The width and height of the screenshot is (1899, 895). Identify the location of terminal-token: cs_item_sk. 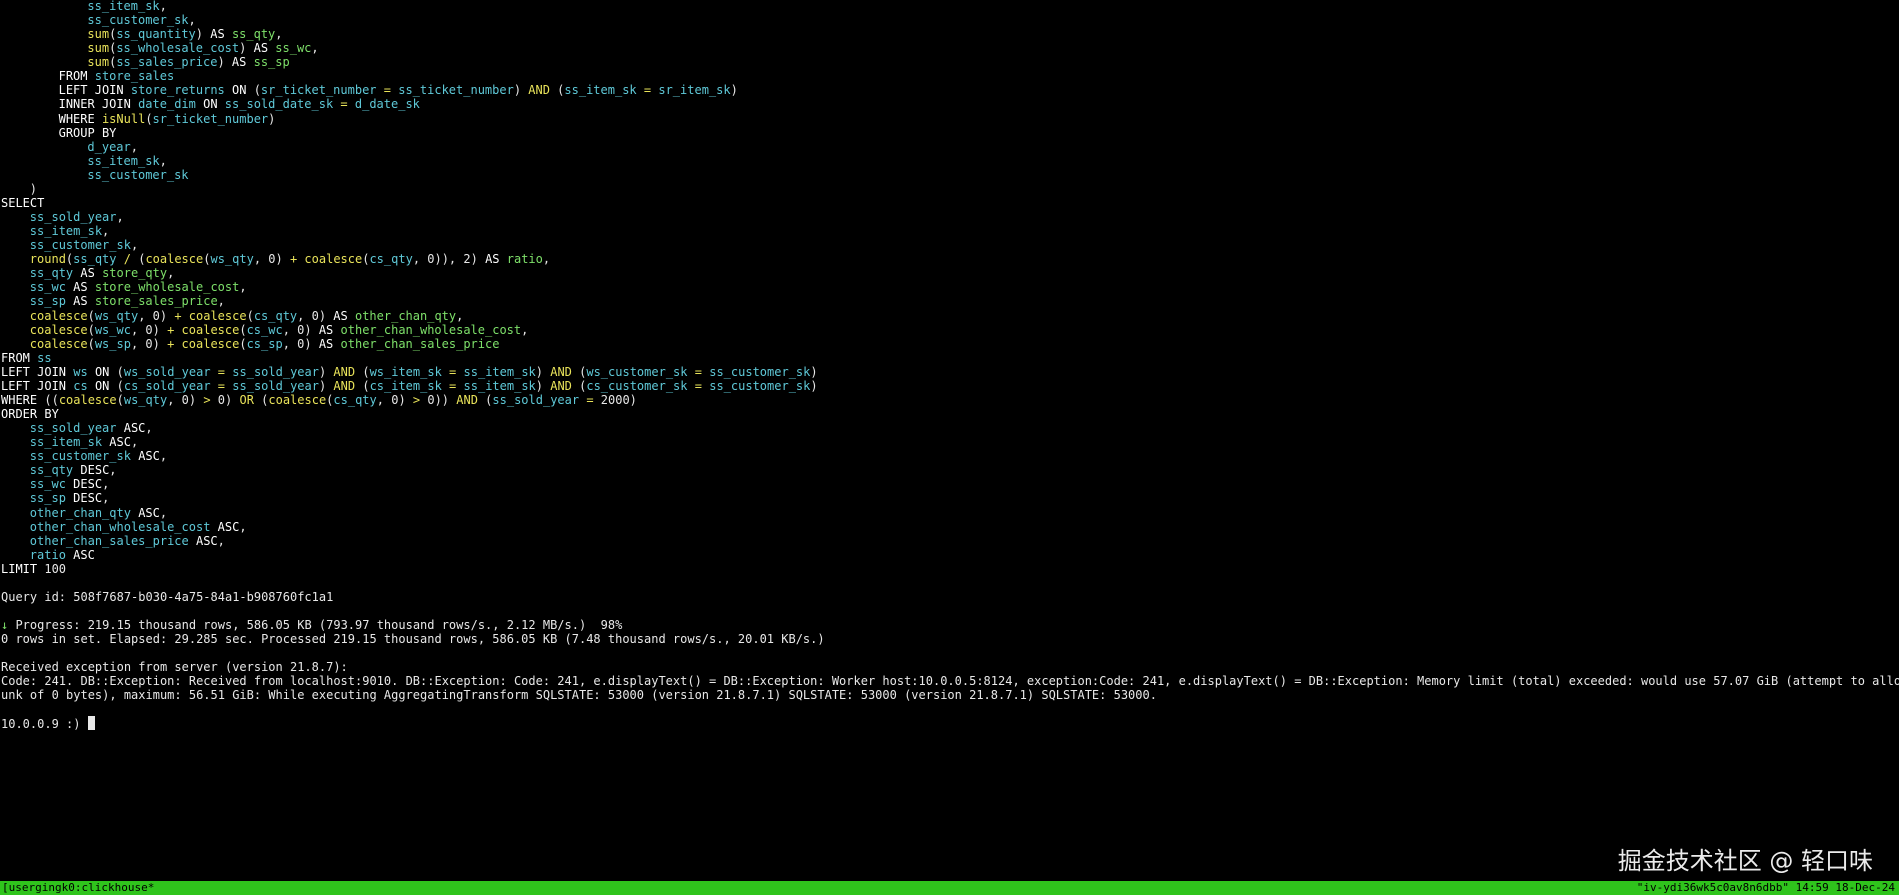
(405, 385).